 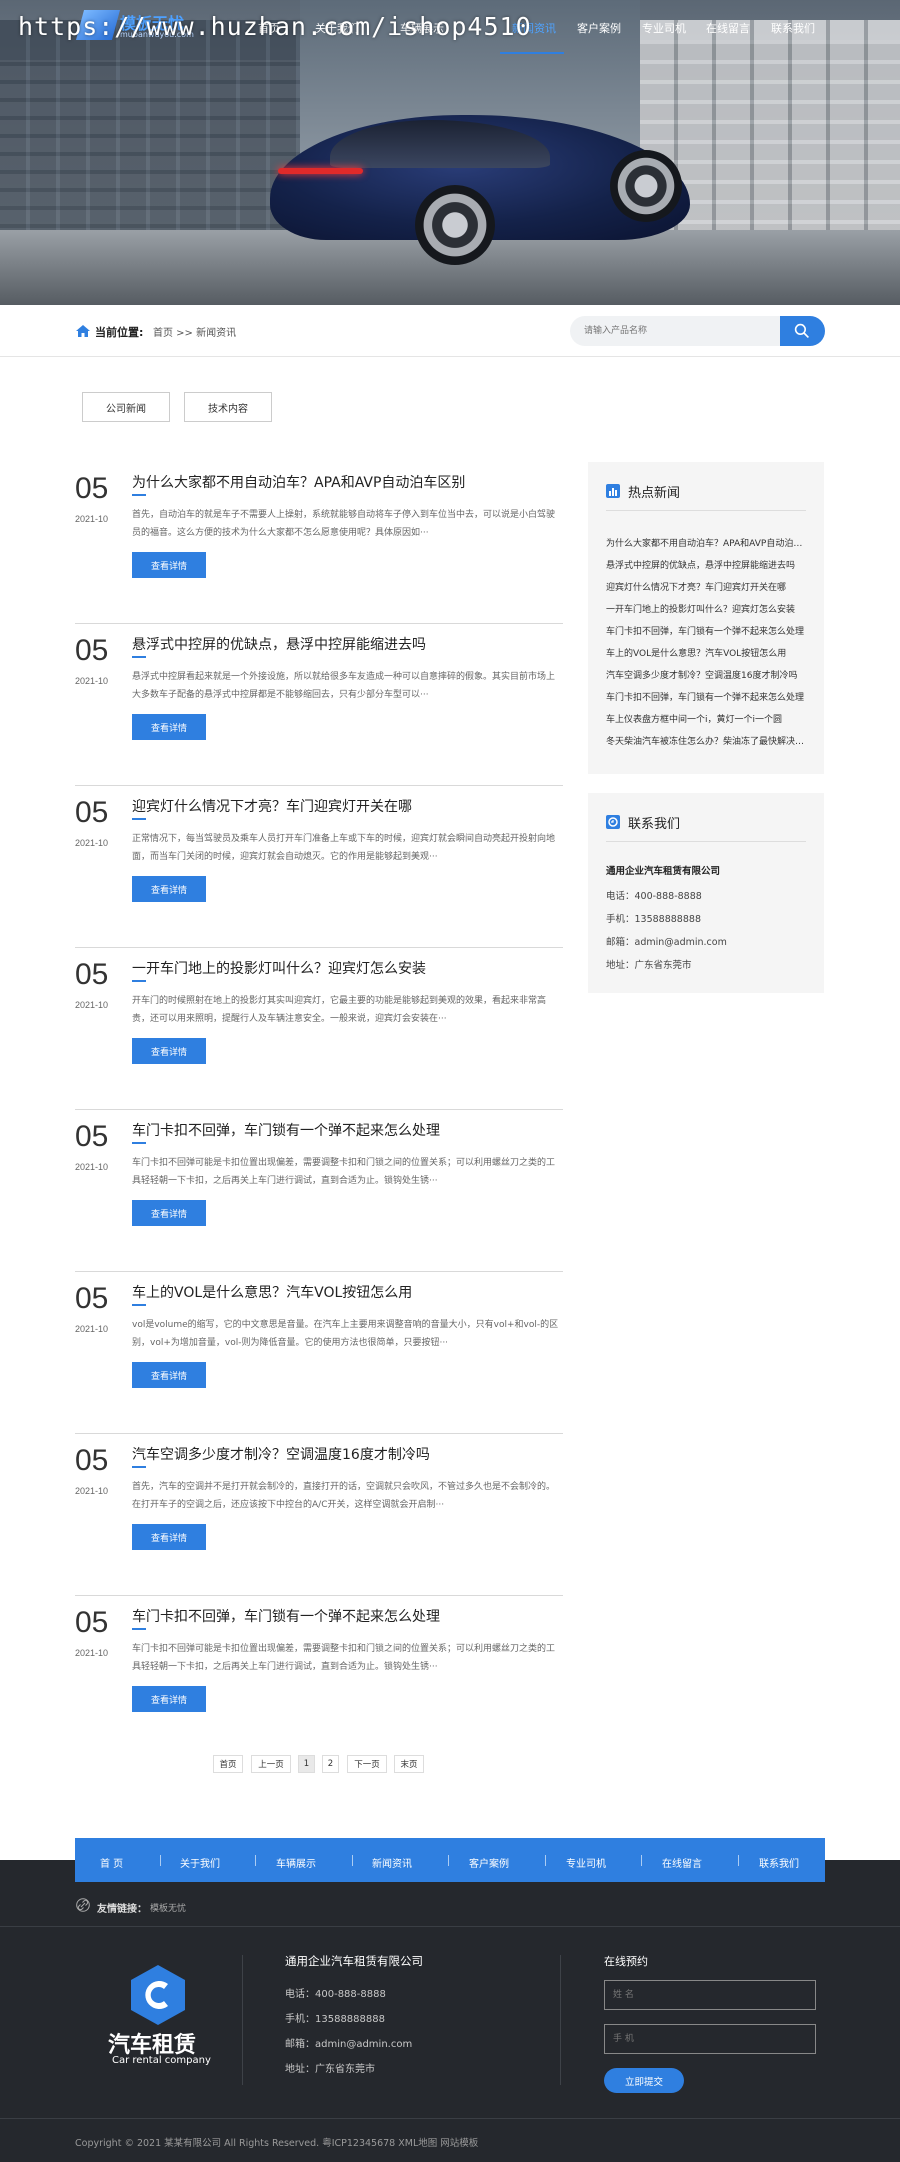 I want to click on footer-phone: 电话：400-888-8888, so click(x=335, y=1994).